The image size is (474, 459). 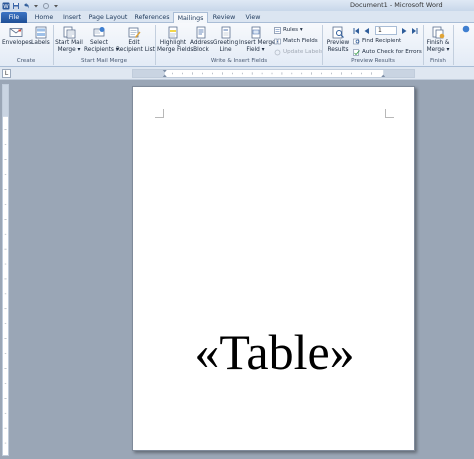 What do you see at coordinates (257, 43) in the screenshot?
I see `insert-merge-field-label-1: Insert Merge` at bounding box center [257, 43].